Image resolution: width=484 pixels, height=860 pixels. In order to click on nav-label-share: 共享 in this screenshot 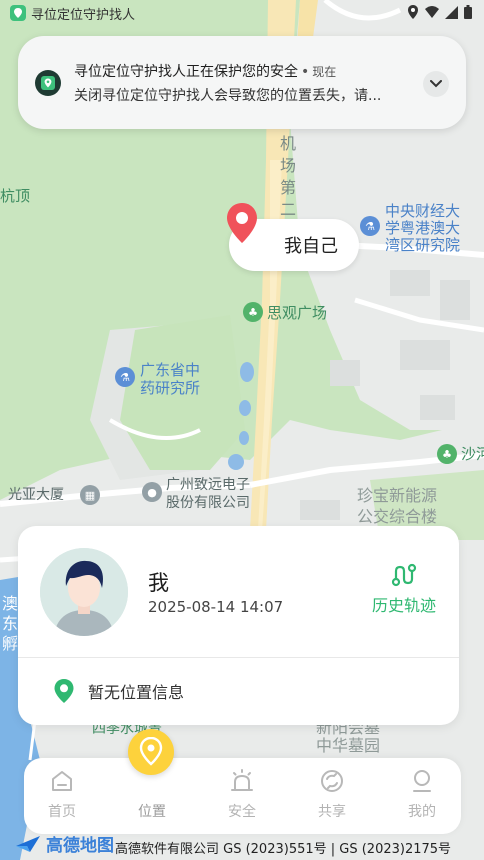, I will do `click(332, 812)`.